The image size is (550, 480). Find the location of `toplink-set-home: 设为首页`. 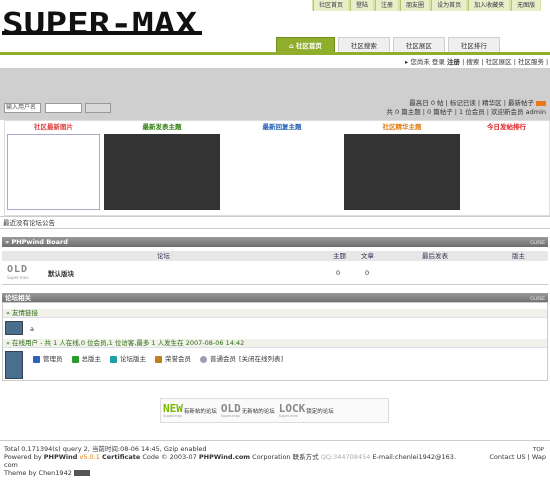

toplink-set-home: 设为首页 is located at coordinates (449, 5).